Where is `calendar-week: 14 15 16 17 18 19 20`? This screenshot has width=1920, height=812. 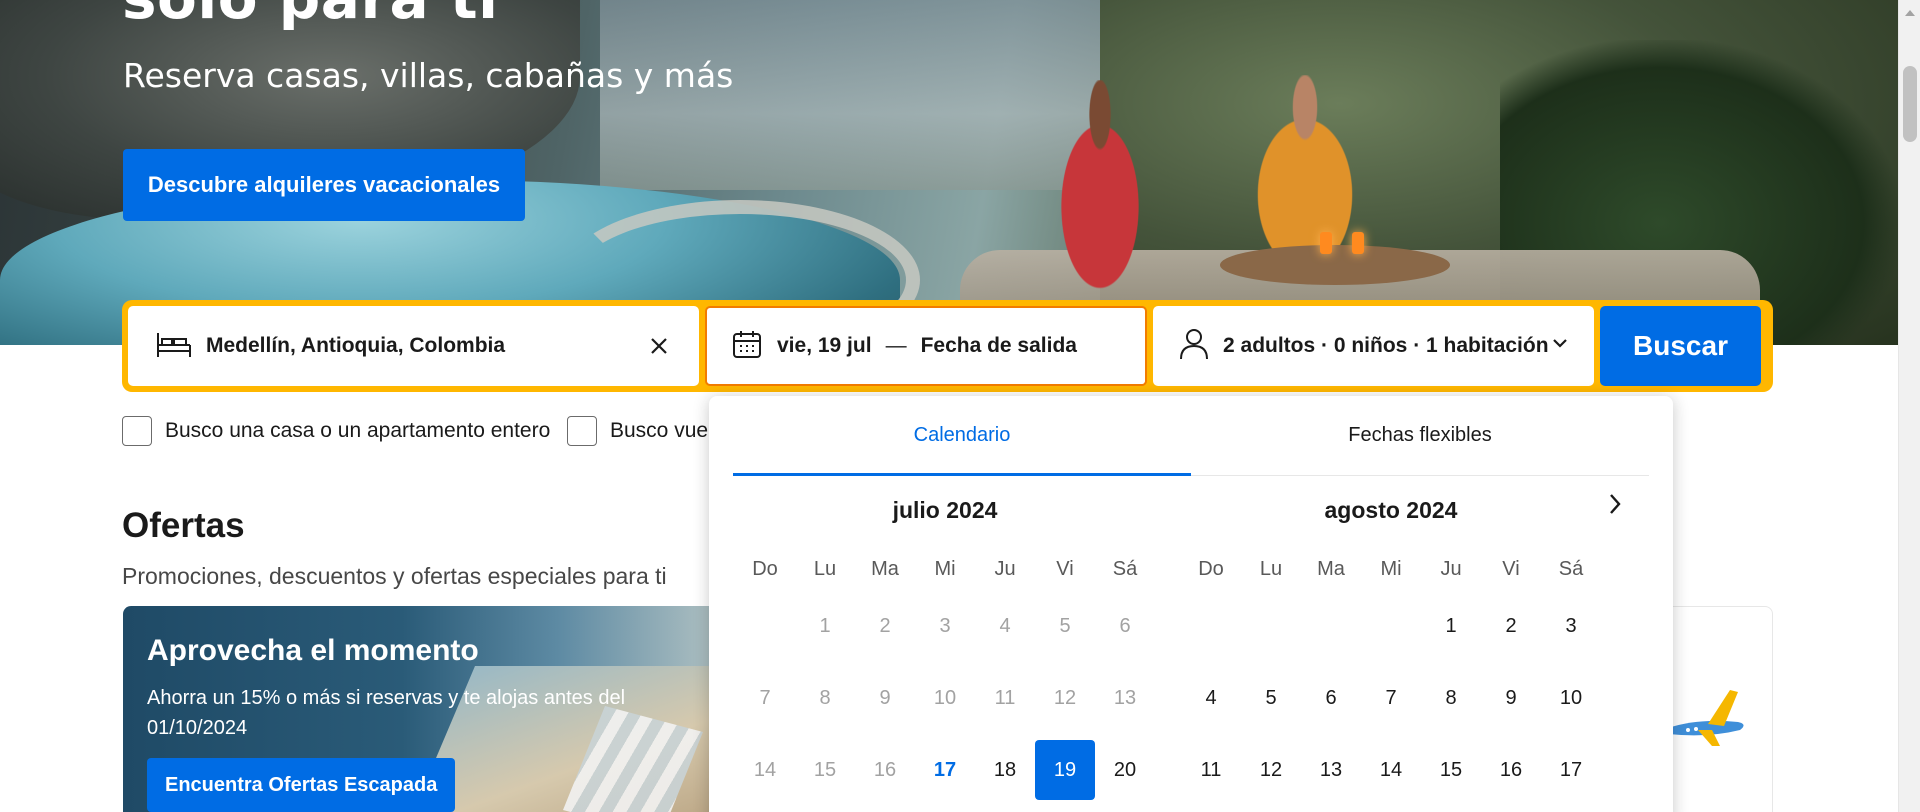
calendar-week: 14 15 16 17 18 19 20 is located at coordinates (945, 770).